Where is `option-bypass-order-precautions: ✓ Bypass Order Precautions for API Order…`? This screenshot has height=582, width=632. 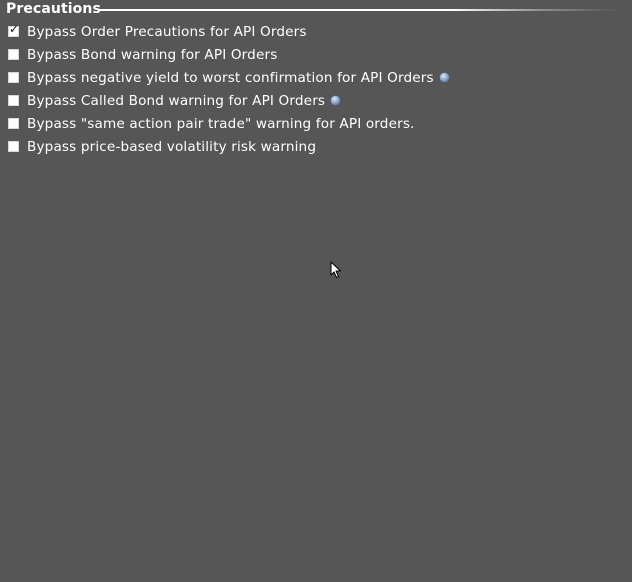 option-bypass-order-precautions: ✓ Bypass Order Precautions for API Order… is located at coordinates (318, 31).